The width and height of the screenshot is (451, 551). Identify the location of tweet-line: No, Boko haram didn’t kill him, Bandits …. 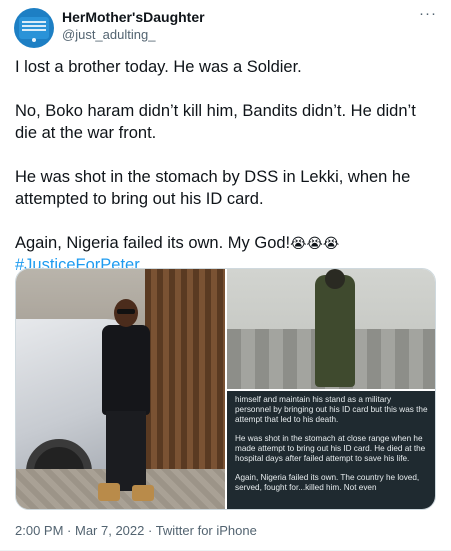
(215, 122).